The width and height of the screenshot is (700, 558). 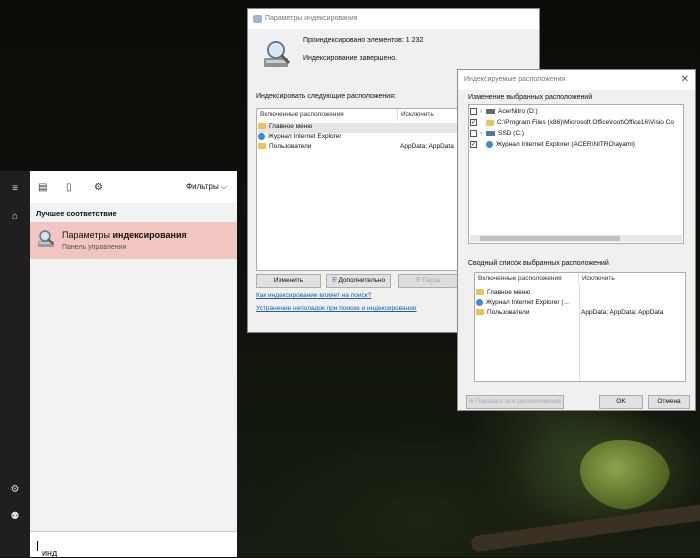 What do you see at coordinates (94, 247) in the screenshot?
I see `result-subtitle: Панель управления` at bounding box center [94, 247].